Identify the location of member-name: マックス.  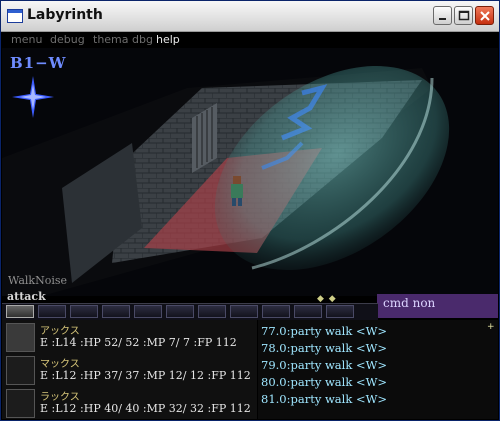
(60, 364).